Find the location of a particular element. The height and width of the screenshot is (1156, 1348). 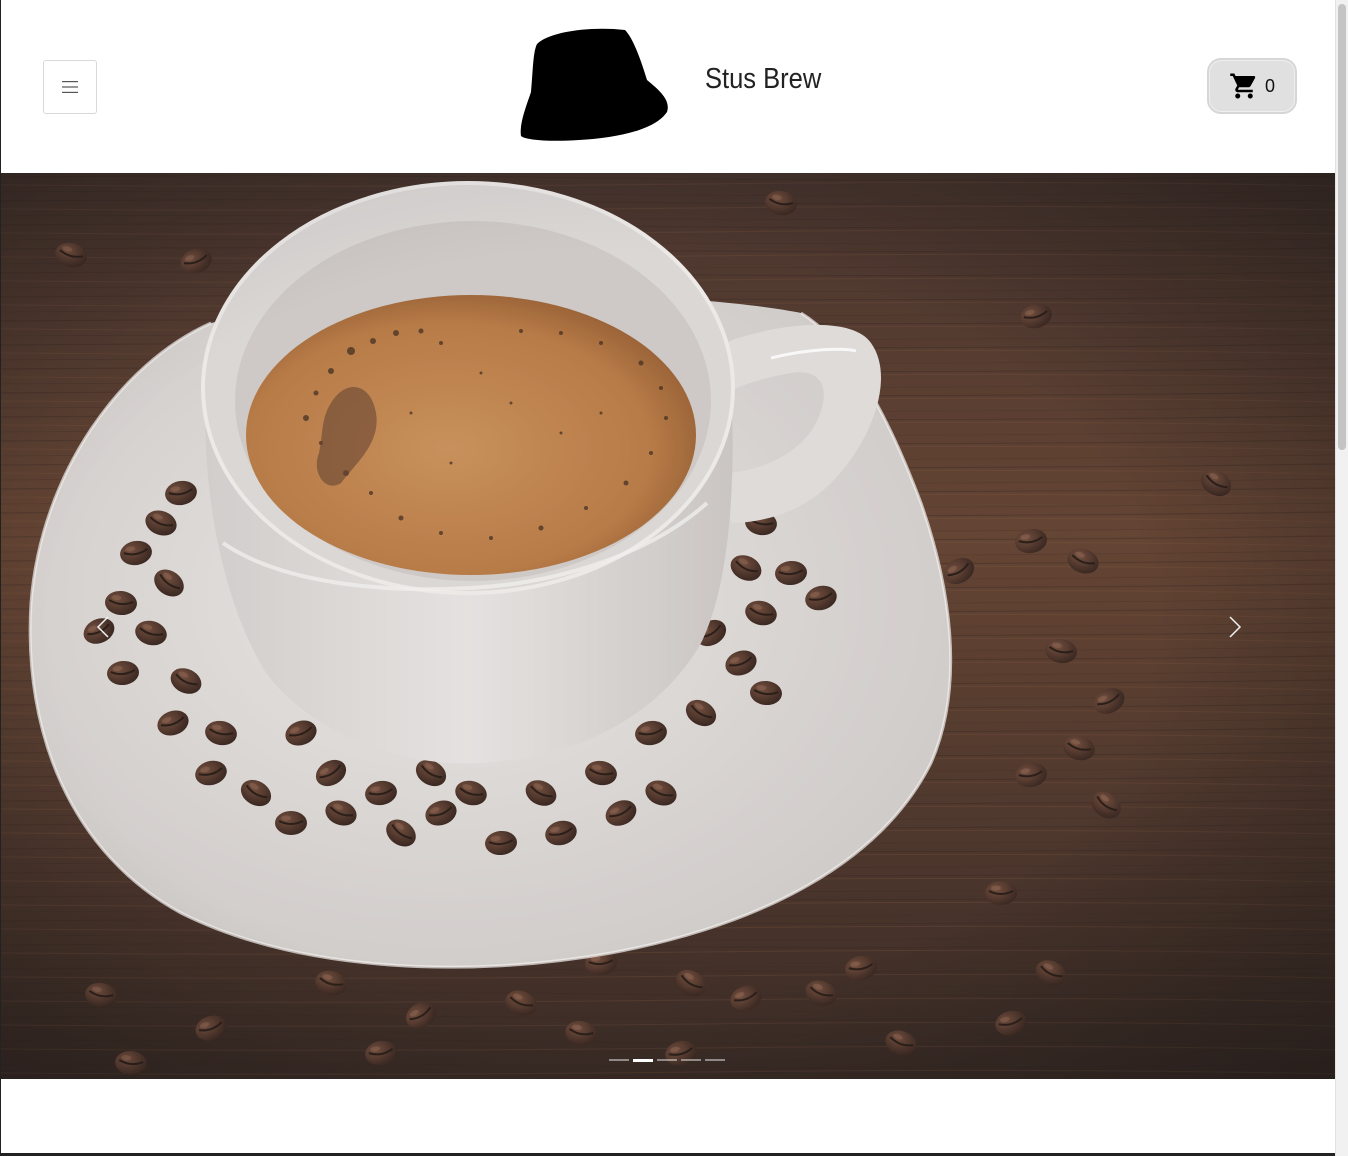

window-border-left is located at coordinates (0, 578).